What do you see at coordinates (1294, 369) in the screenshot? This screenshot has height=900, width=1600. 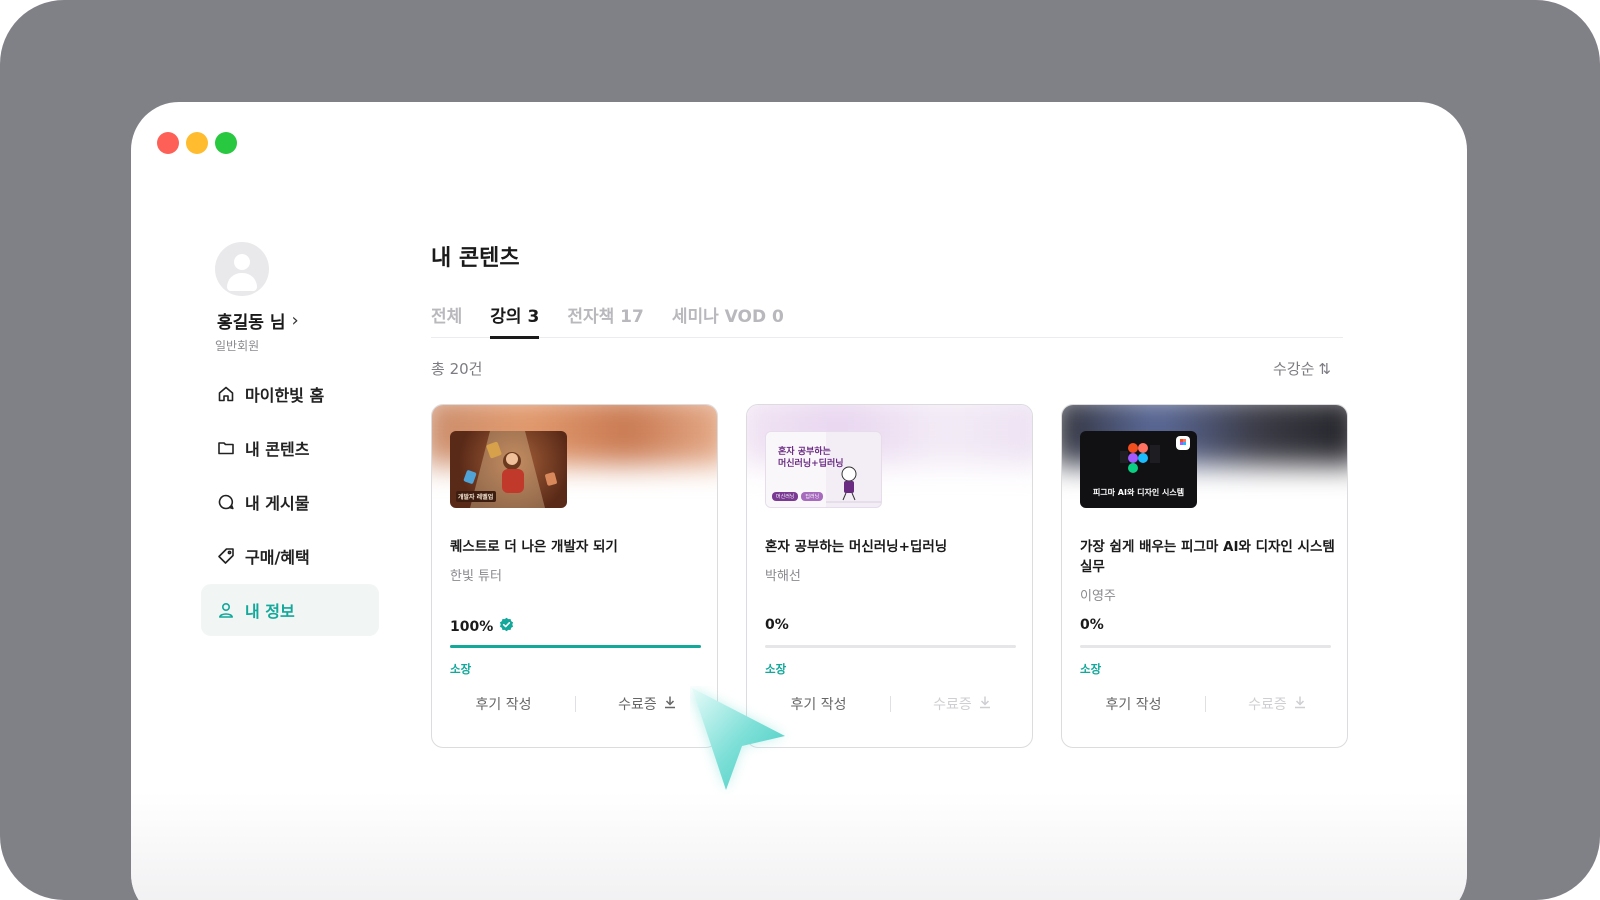 I see `sort-label: 수강순` at bounding box center [1294, 369].